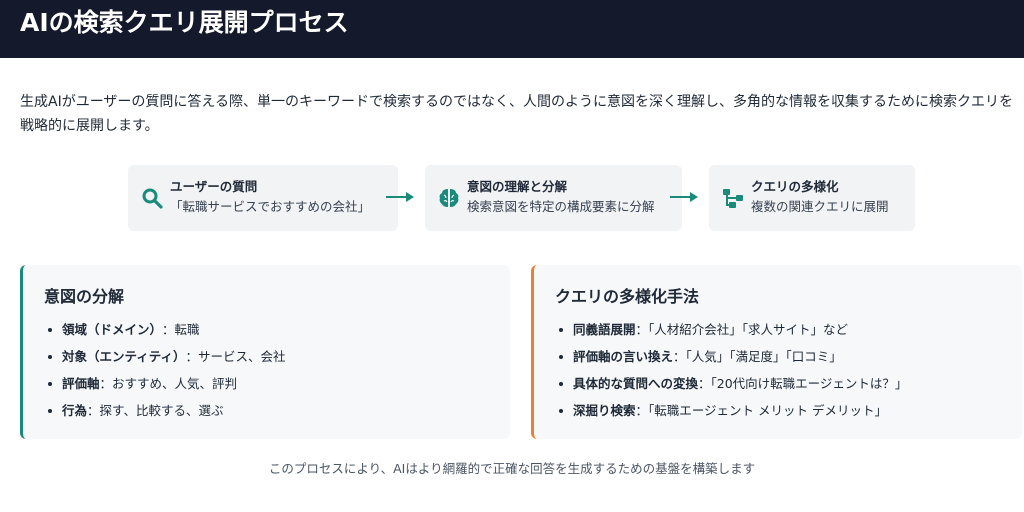  I want to click on header-bar: AIの検索クエリ展開プロセス, so click(512, 29).